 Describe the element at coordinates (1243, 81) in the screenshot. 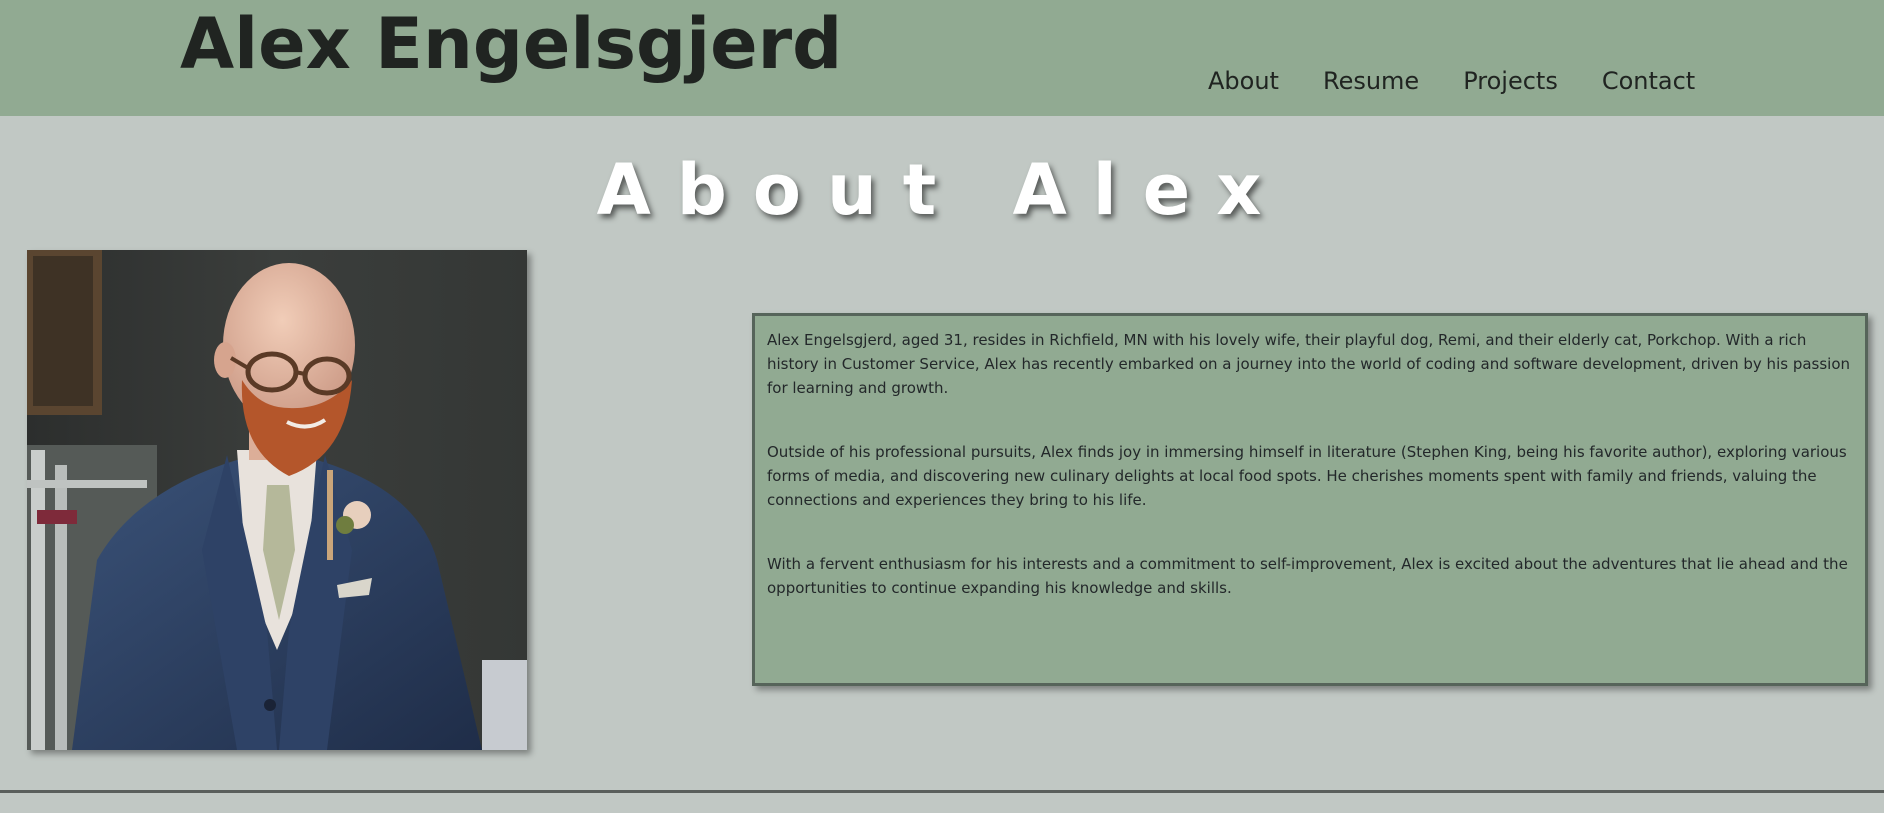

I see `nav-link-about: About` at that location.